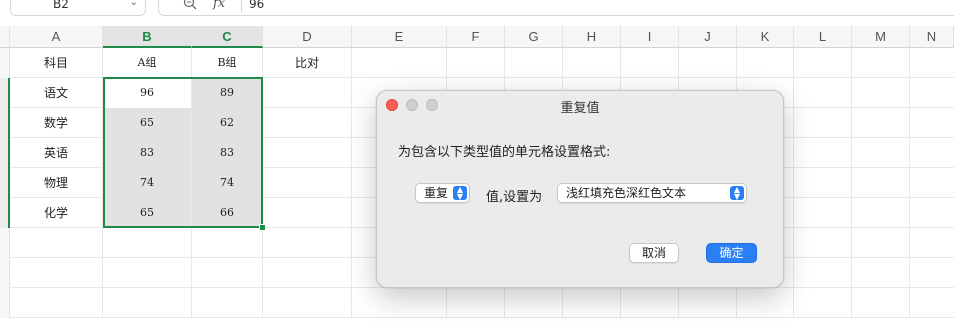 The width and height of the screenshot is (954, 336). I want to click on ok-button: 确定, so click(731, 253).